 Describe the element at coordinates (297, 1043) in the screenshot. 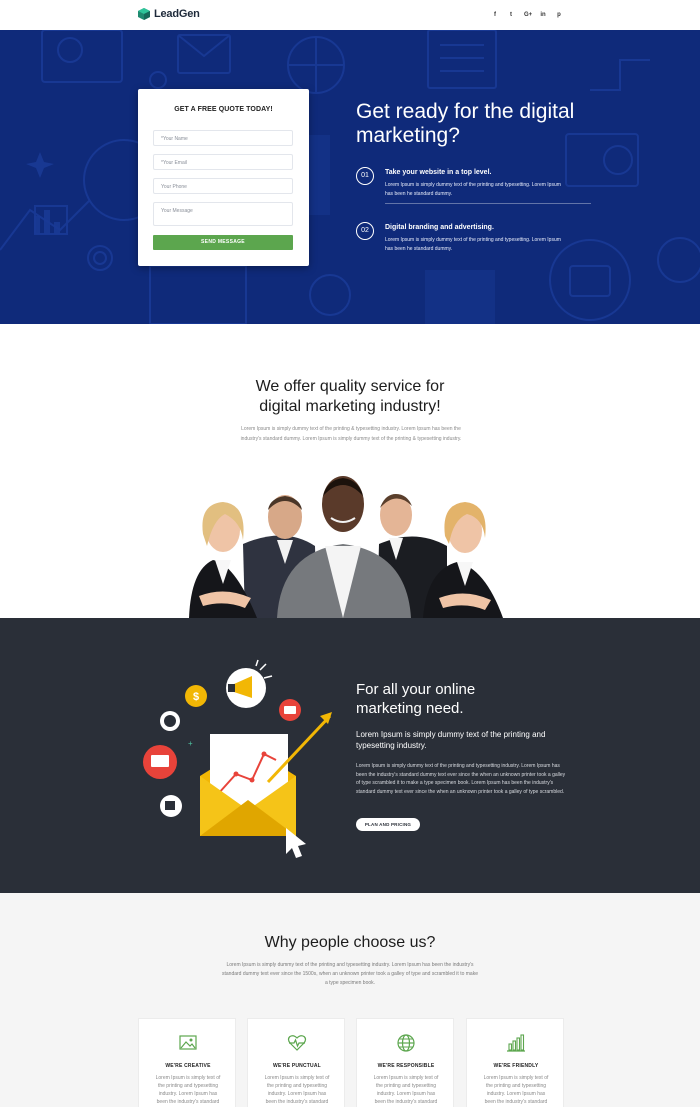

I see `heartbeat-icon` at that location.